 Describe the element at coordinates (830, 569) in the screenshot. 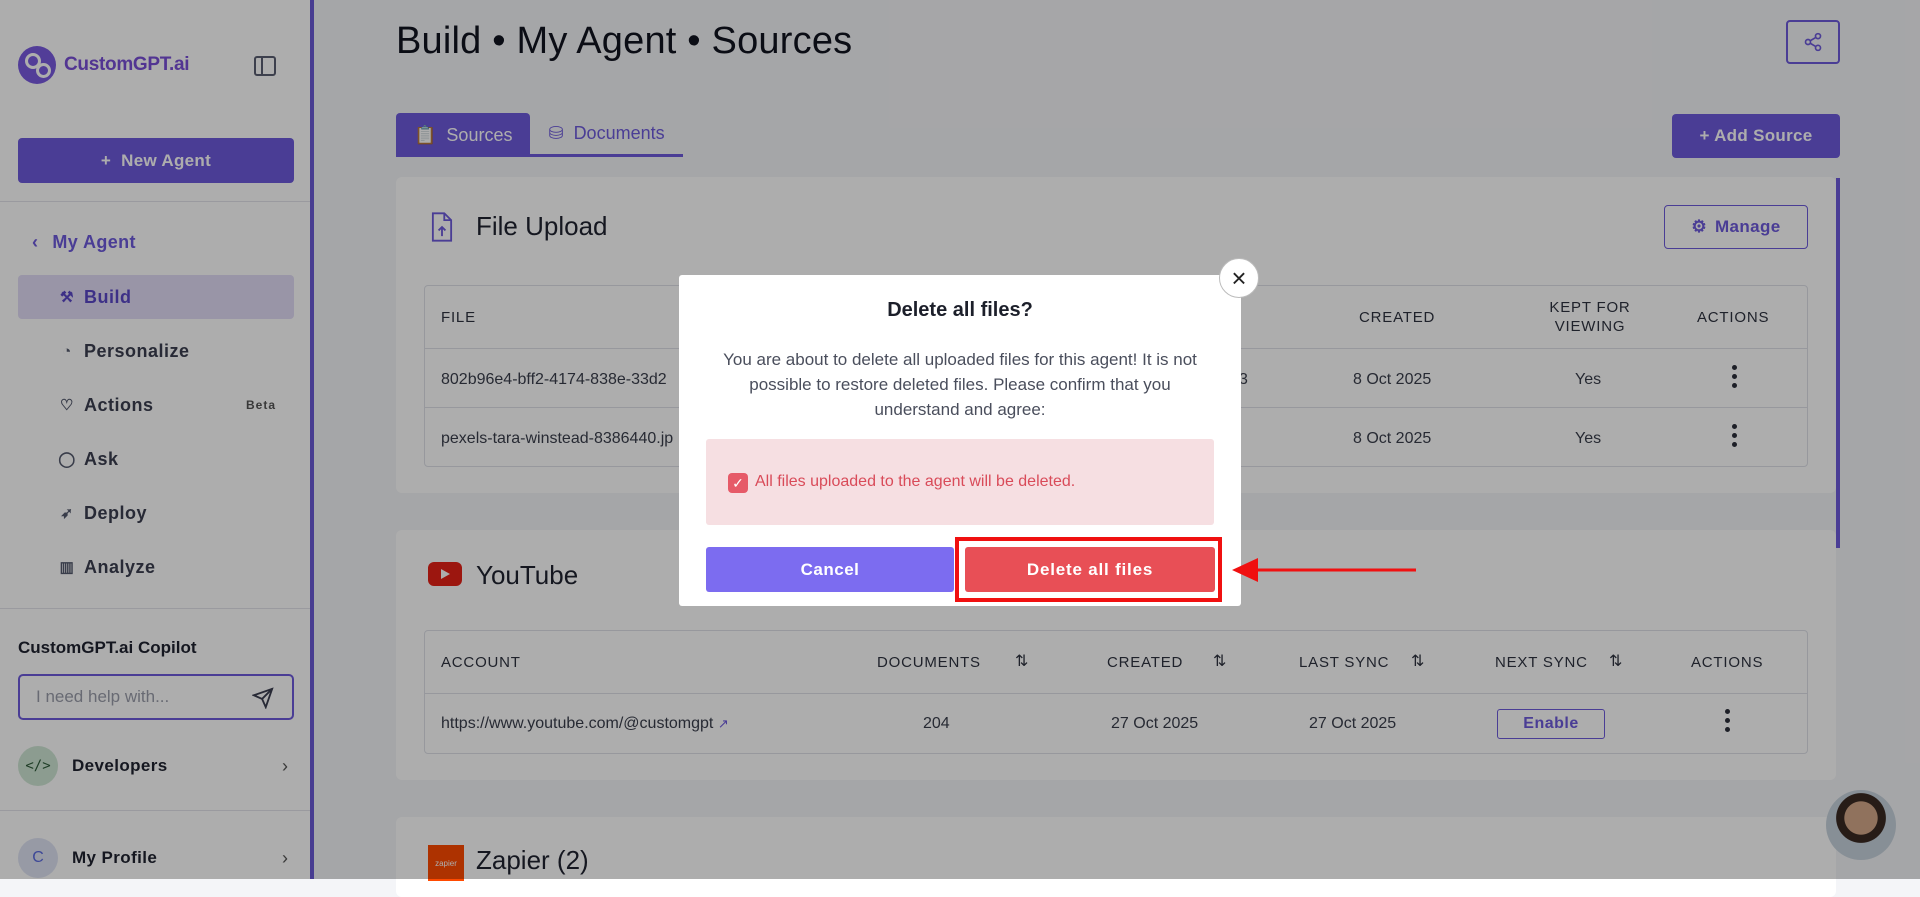

I see `cancel-button: Cancel` at that location.